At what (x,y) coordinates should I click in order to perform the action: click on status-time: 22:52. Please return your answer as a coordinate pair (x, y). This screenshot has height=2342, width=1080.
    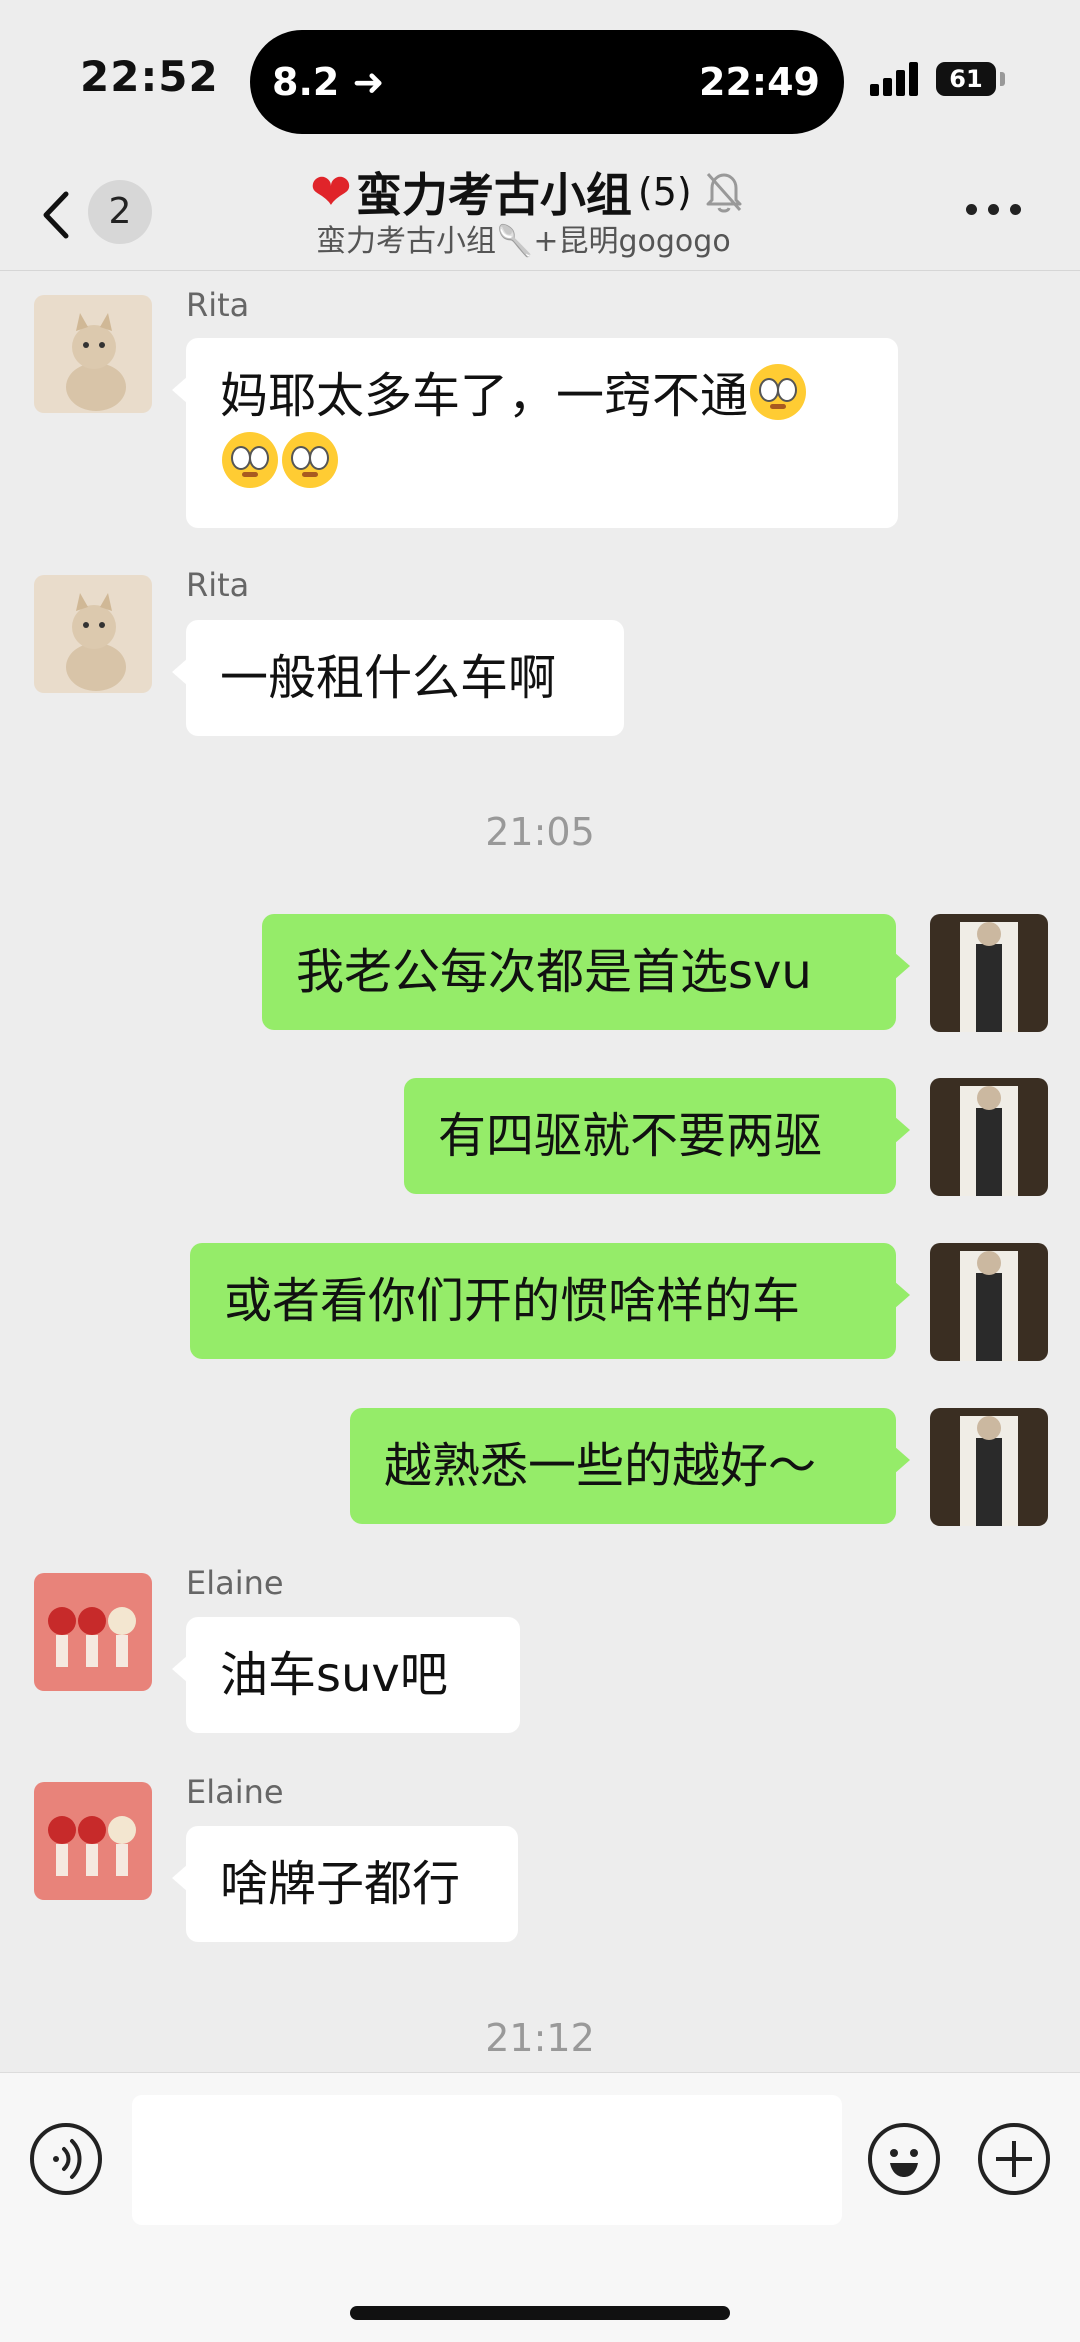
    Looking at the image, I should click on (149, 76).